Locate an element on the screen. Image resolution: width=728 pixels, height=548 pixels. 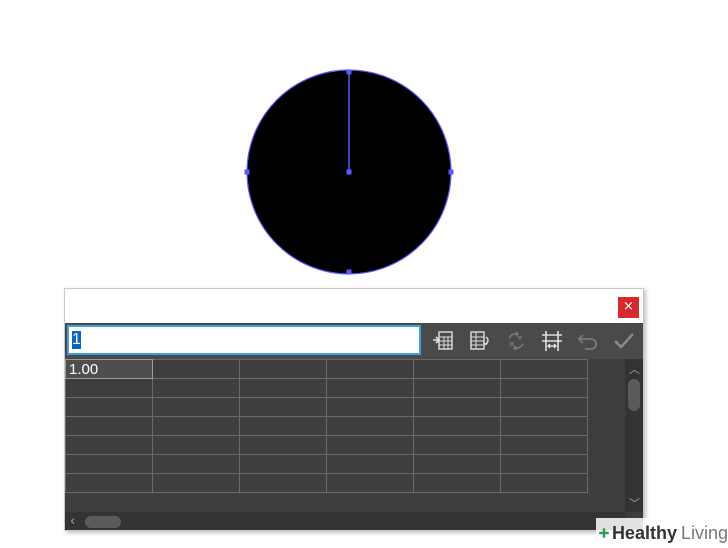
transpose-icon is located at coordinates (479, 340).